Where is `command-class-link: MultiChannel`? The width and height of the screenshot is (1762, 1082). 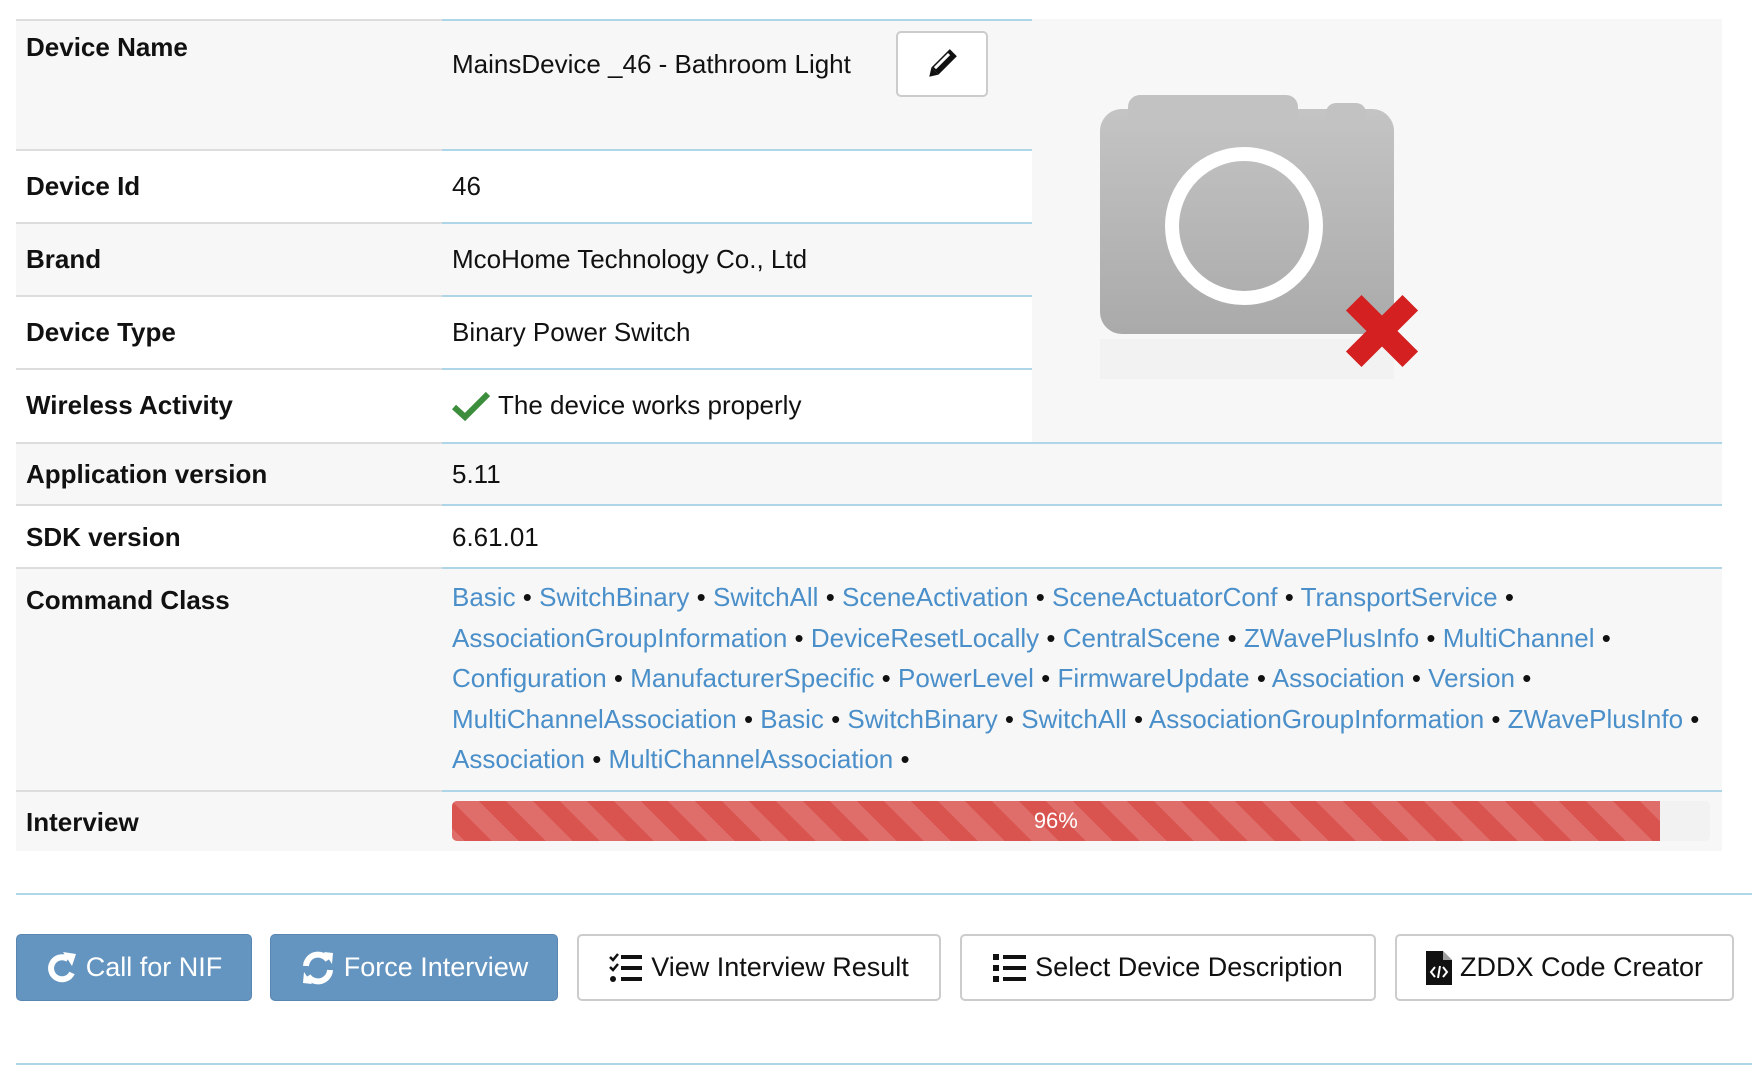 command-class-link: MultiChannel is located at coordinates (1519, 638).